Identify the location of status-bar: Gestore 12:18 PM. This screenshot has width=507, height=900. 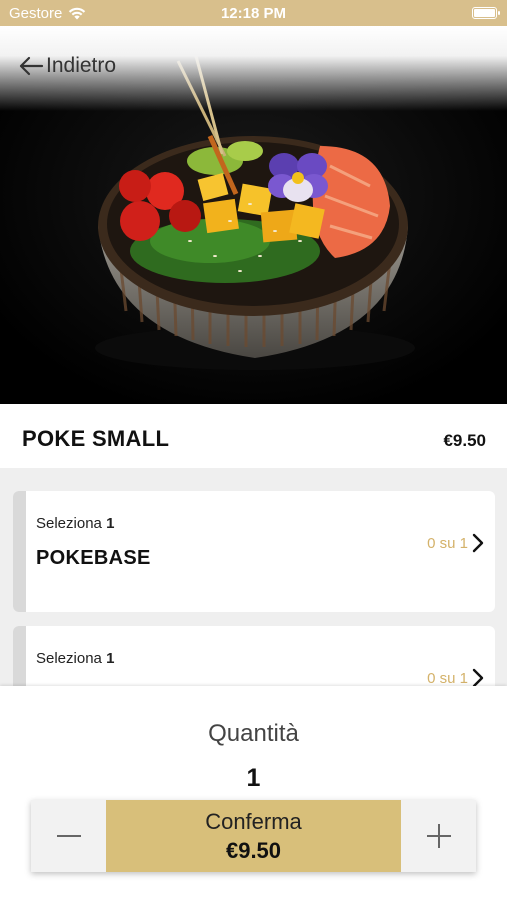
(253, 13).